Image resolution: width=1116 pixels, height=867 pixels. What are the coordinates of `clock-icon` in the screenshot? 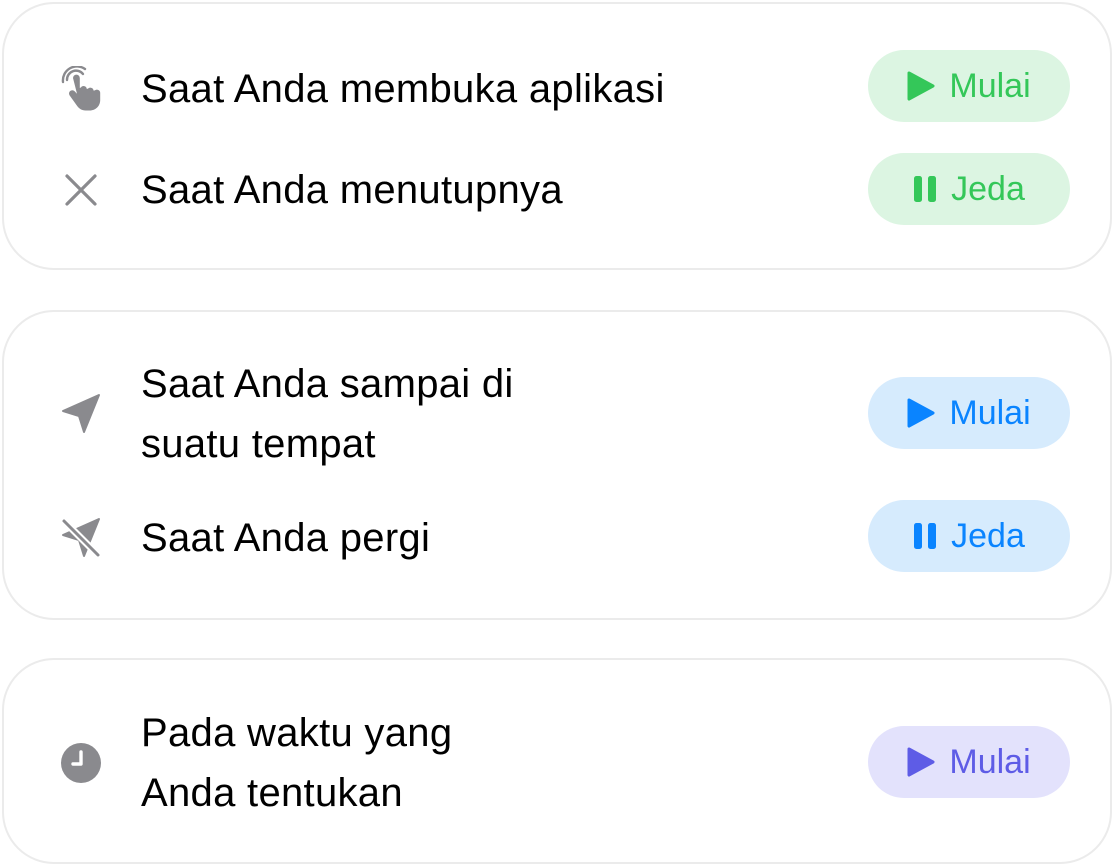 It's located at (81, 763).